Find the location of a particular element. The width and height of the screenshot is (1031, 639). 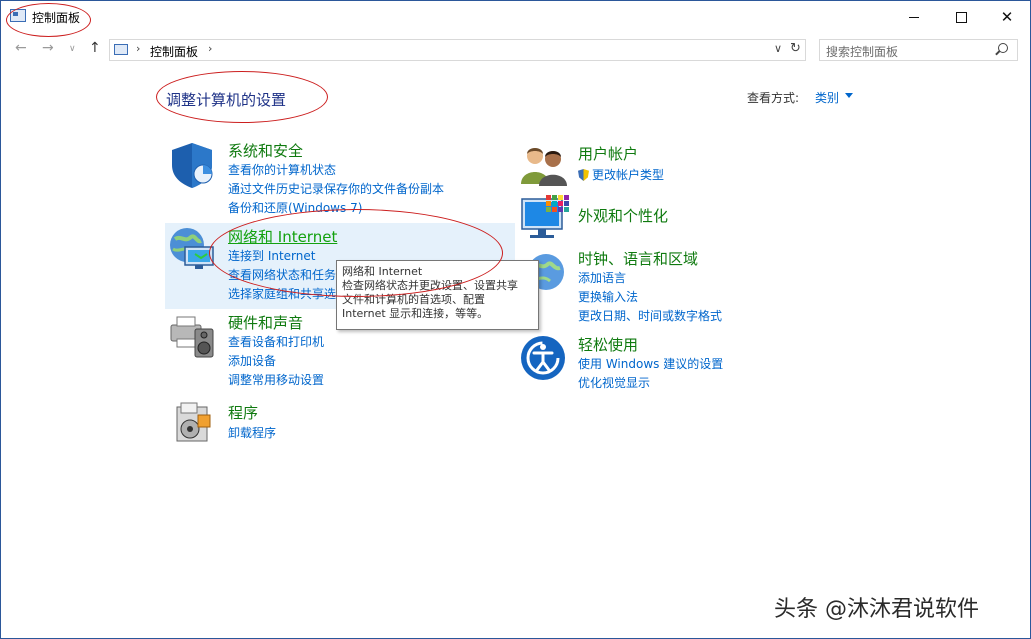

back-button: ← is located at coordinates (21, 48).